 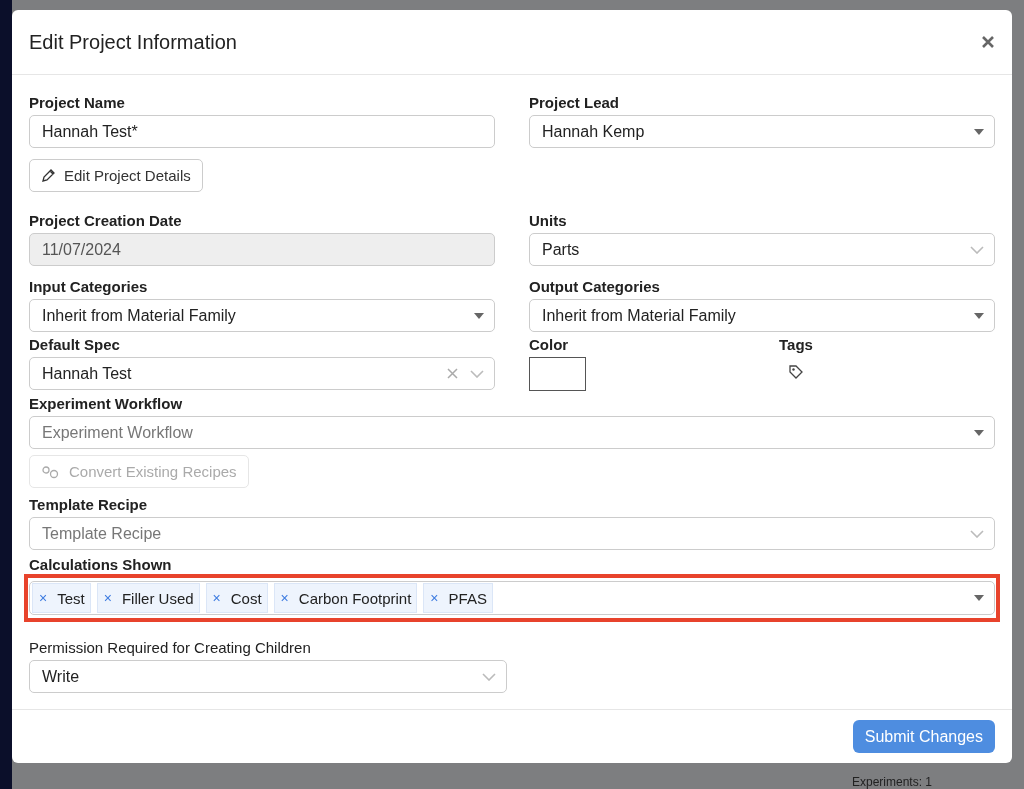 I want to click on field-label: Calculations Shown, so click(x=101, y=565).